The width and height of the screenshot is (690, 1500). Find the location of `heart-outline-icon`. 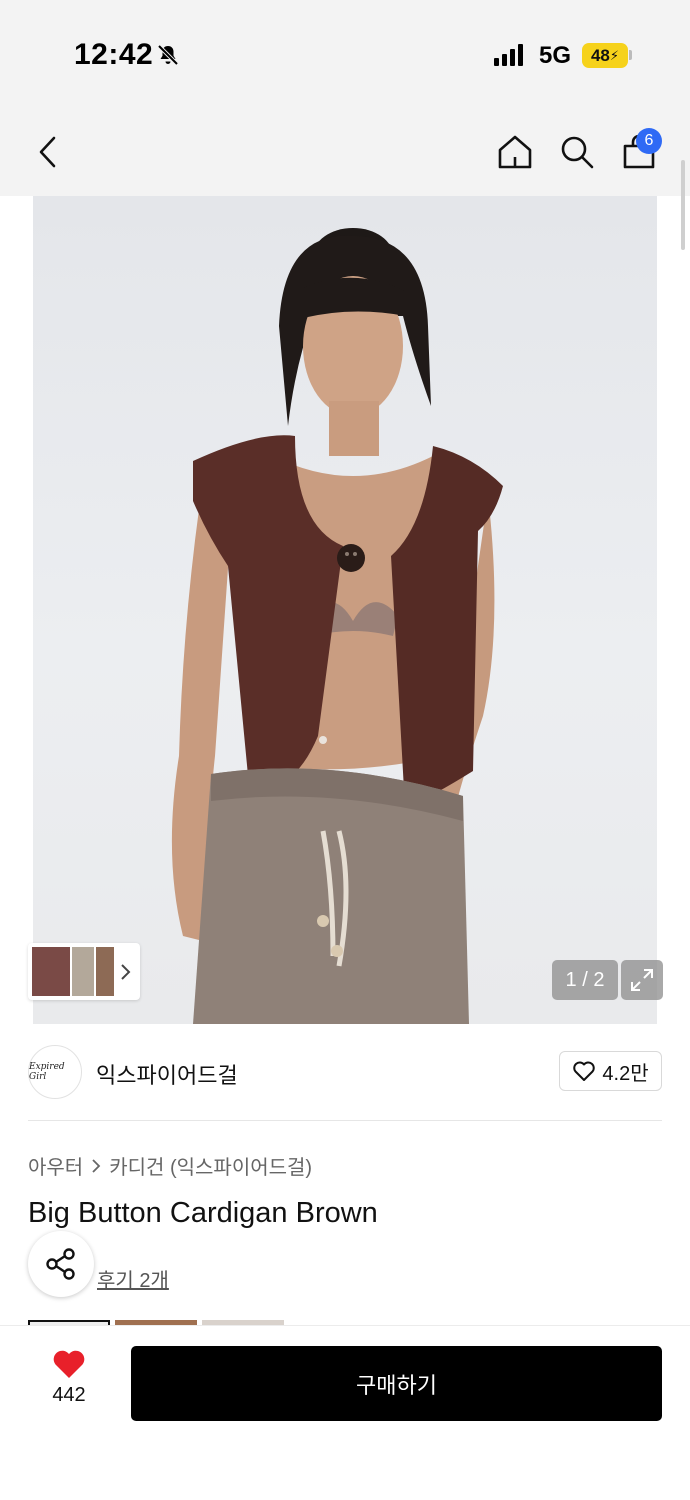

heart-outline-icon is located at coordinates (584, 1071).